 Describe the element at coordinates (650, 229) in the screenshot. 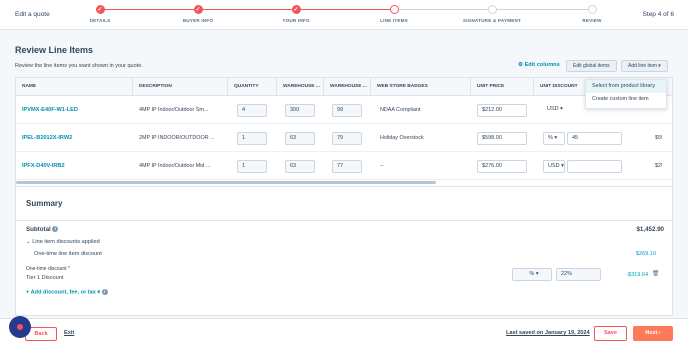

I see `subtotal-value: $1,452.90` at that location.